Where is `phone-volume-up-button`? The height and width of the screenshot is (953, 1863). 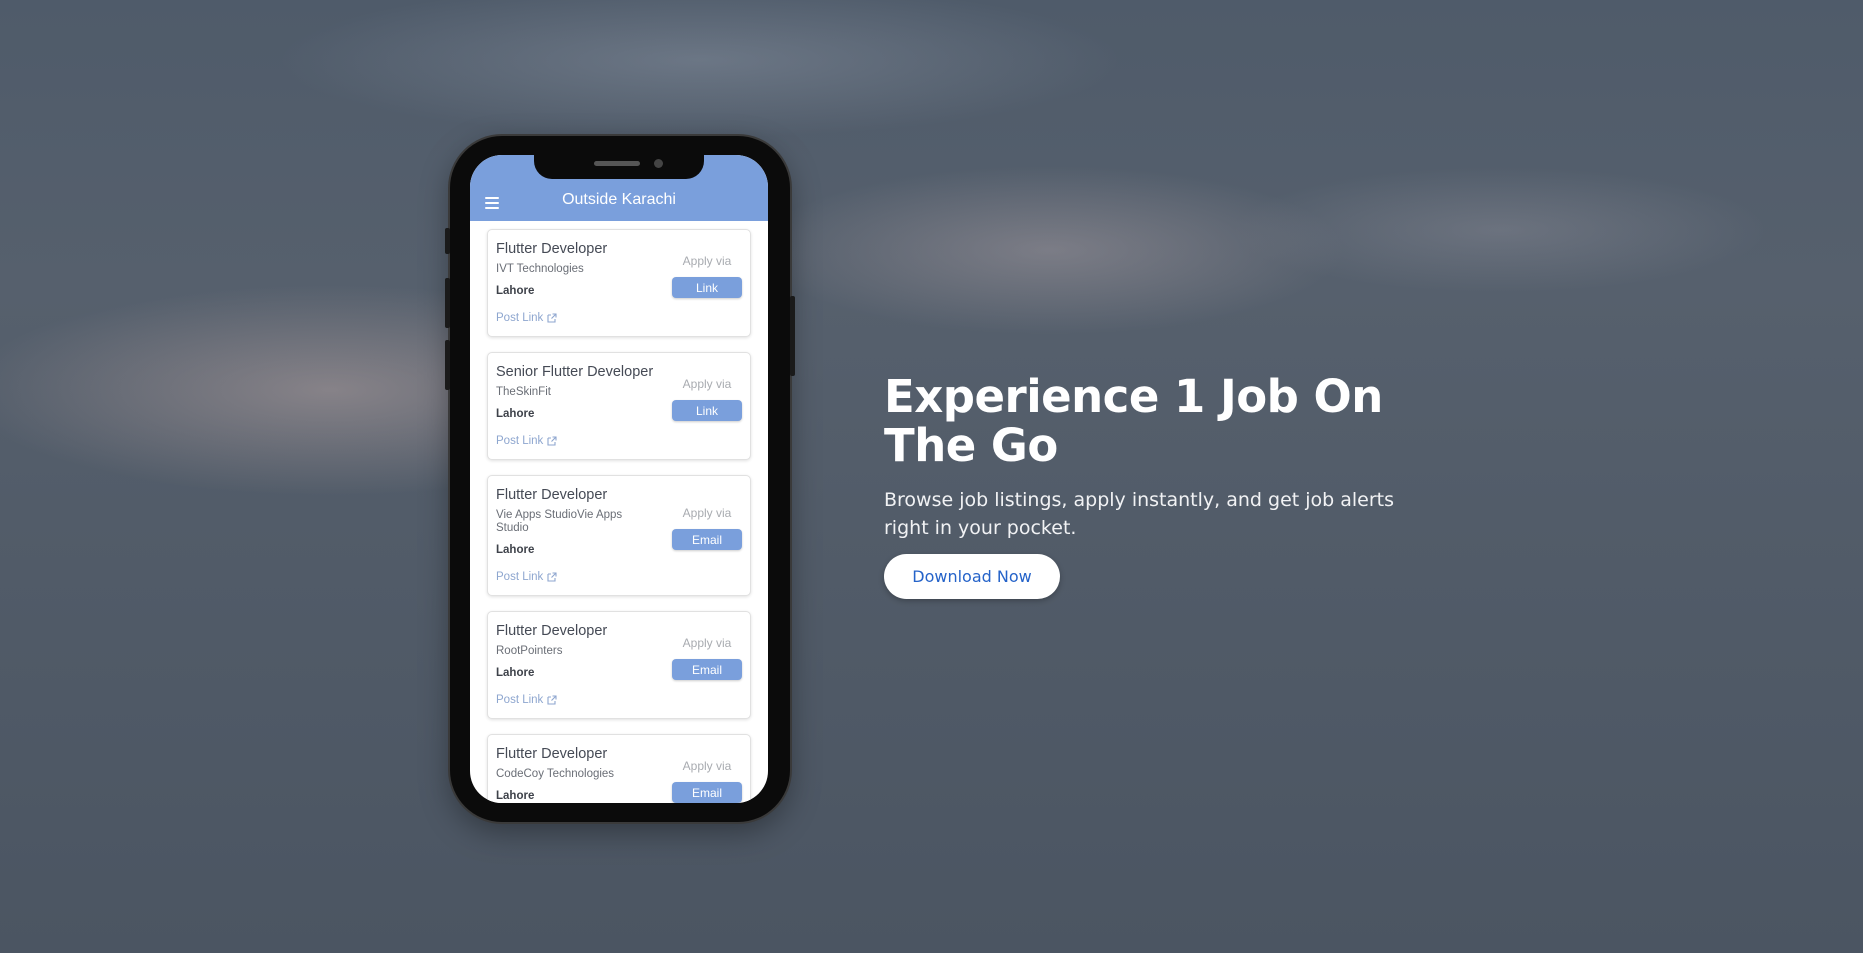 phone-volume-up-button is located at coordinates (447, 303).